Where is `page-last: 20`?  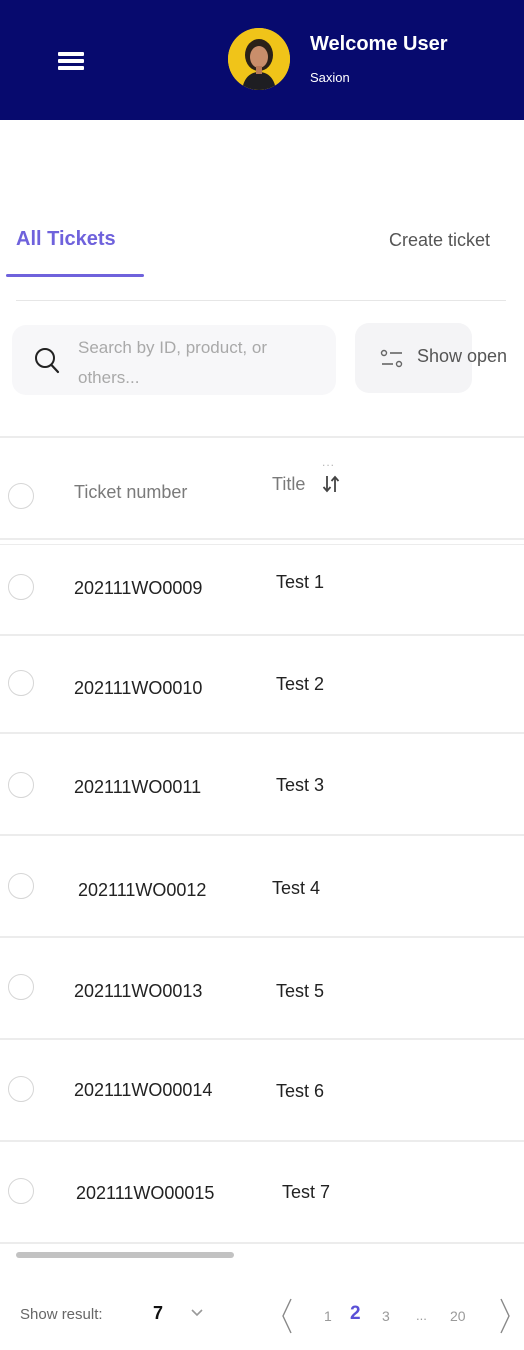
page-last: 20 is located at coordinates (458, 1316).